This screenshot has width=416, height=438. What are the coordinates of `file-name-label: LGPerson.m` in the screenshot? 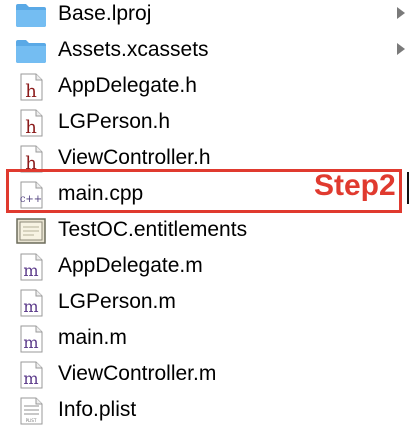 It's located at (117, 301).